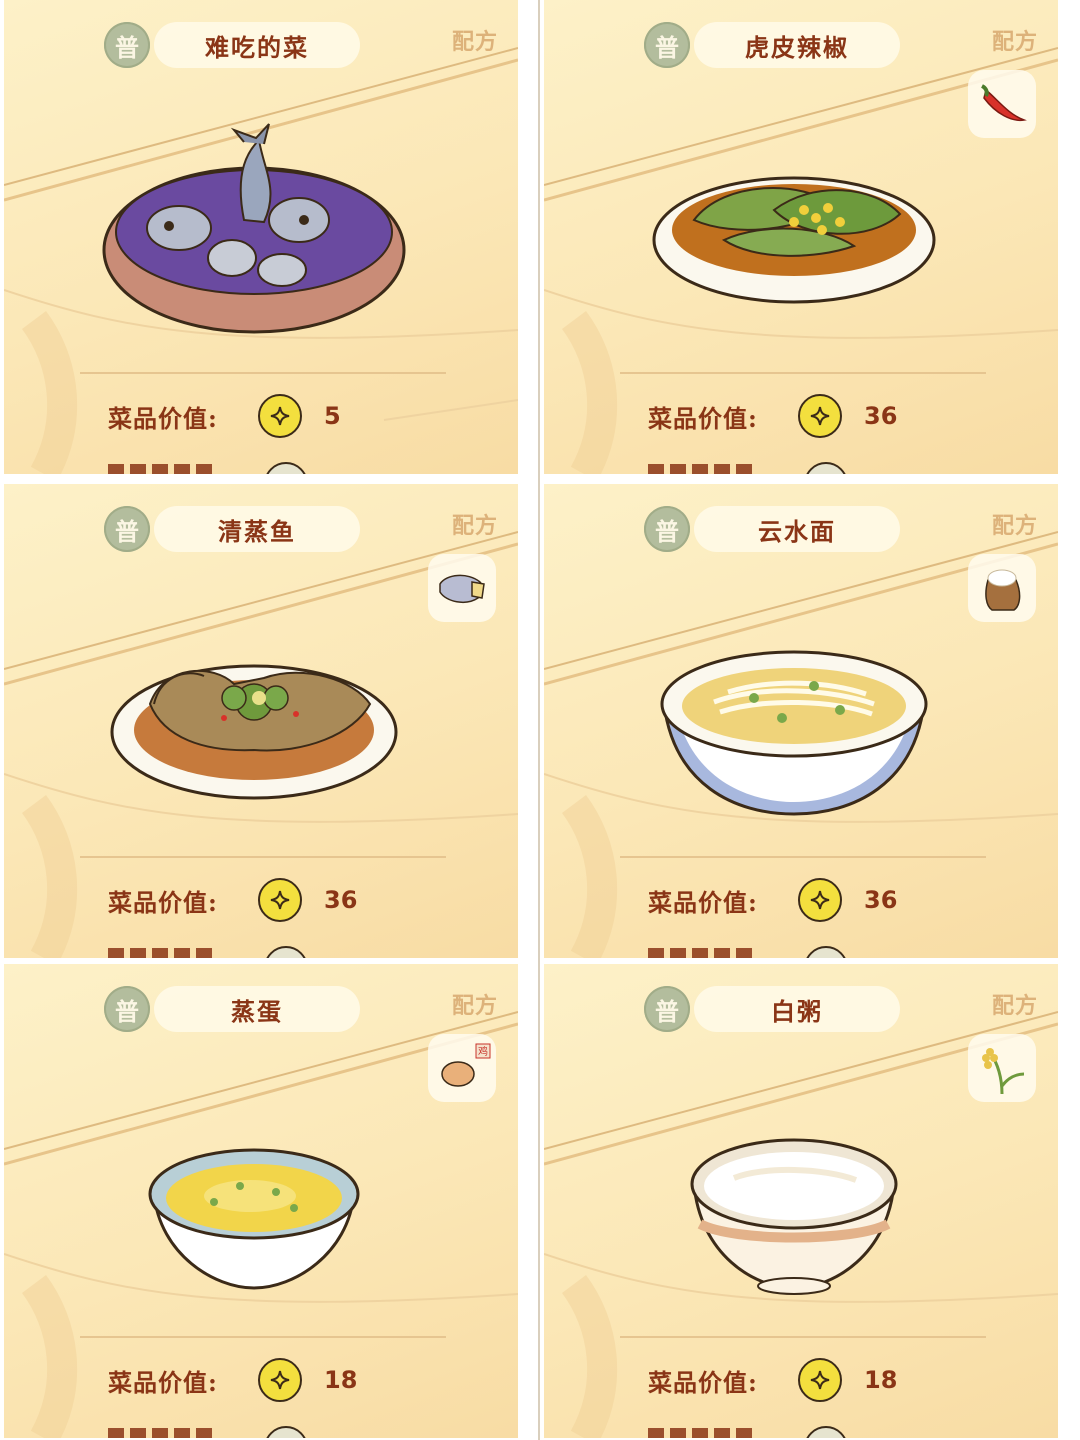 The image size is (1080, 1440). I want to click on tiger-skin-pepper-icon, so click(794, 240).